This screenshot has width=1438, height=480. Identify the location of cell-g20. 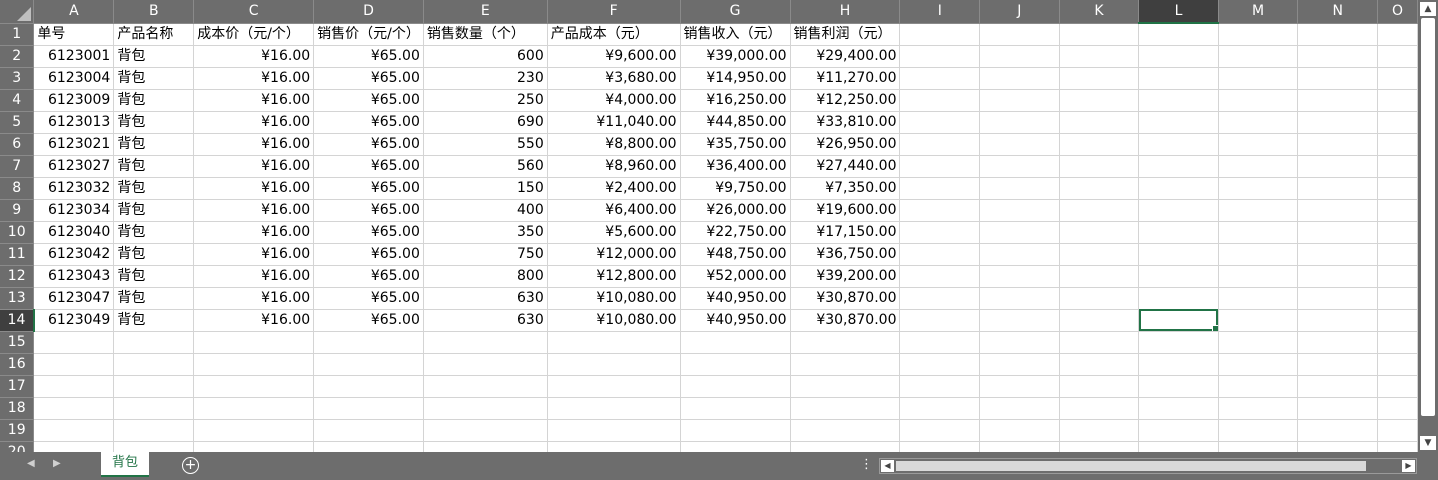
(735, 446).